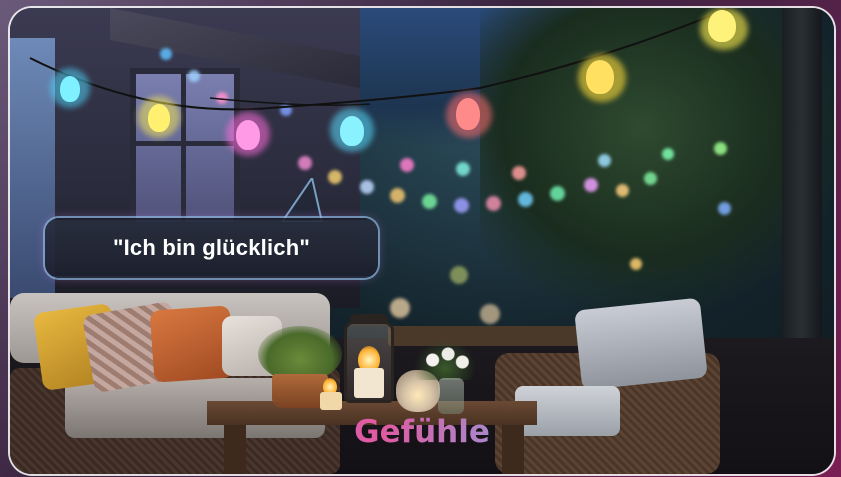 The height and width of the screenshot is (477, 841). What do you see at coordinates (422, 432) in the screenshot?
I see `caption-title: Gefühle` at bounding box center [422, 432].